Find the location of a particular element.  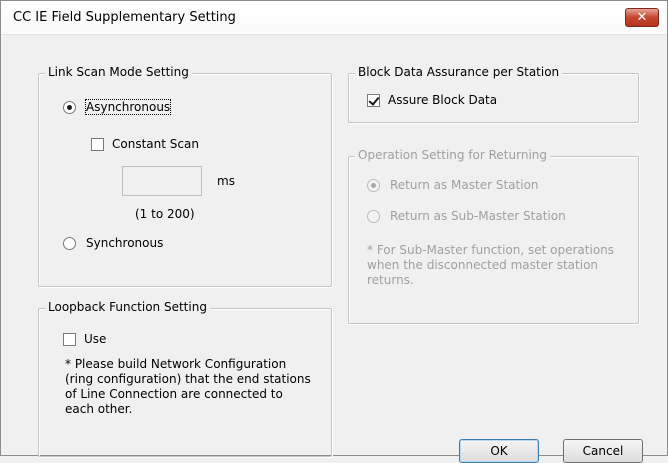

return-as-master-label: Return as Master Station is located at coordinates (464, 185).